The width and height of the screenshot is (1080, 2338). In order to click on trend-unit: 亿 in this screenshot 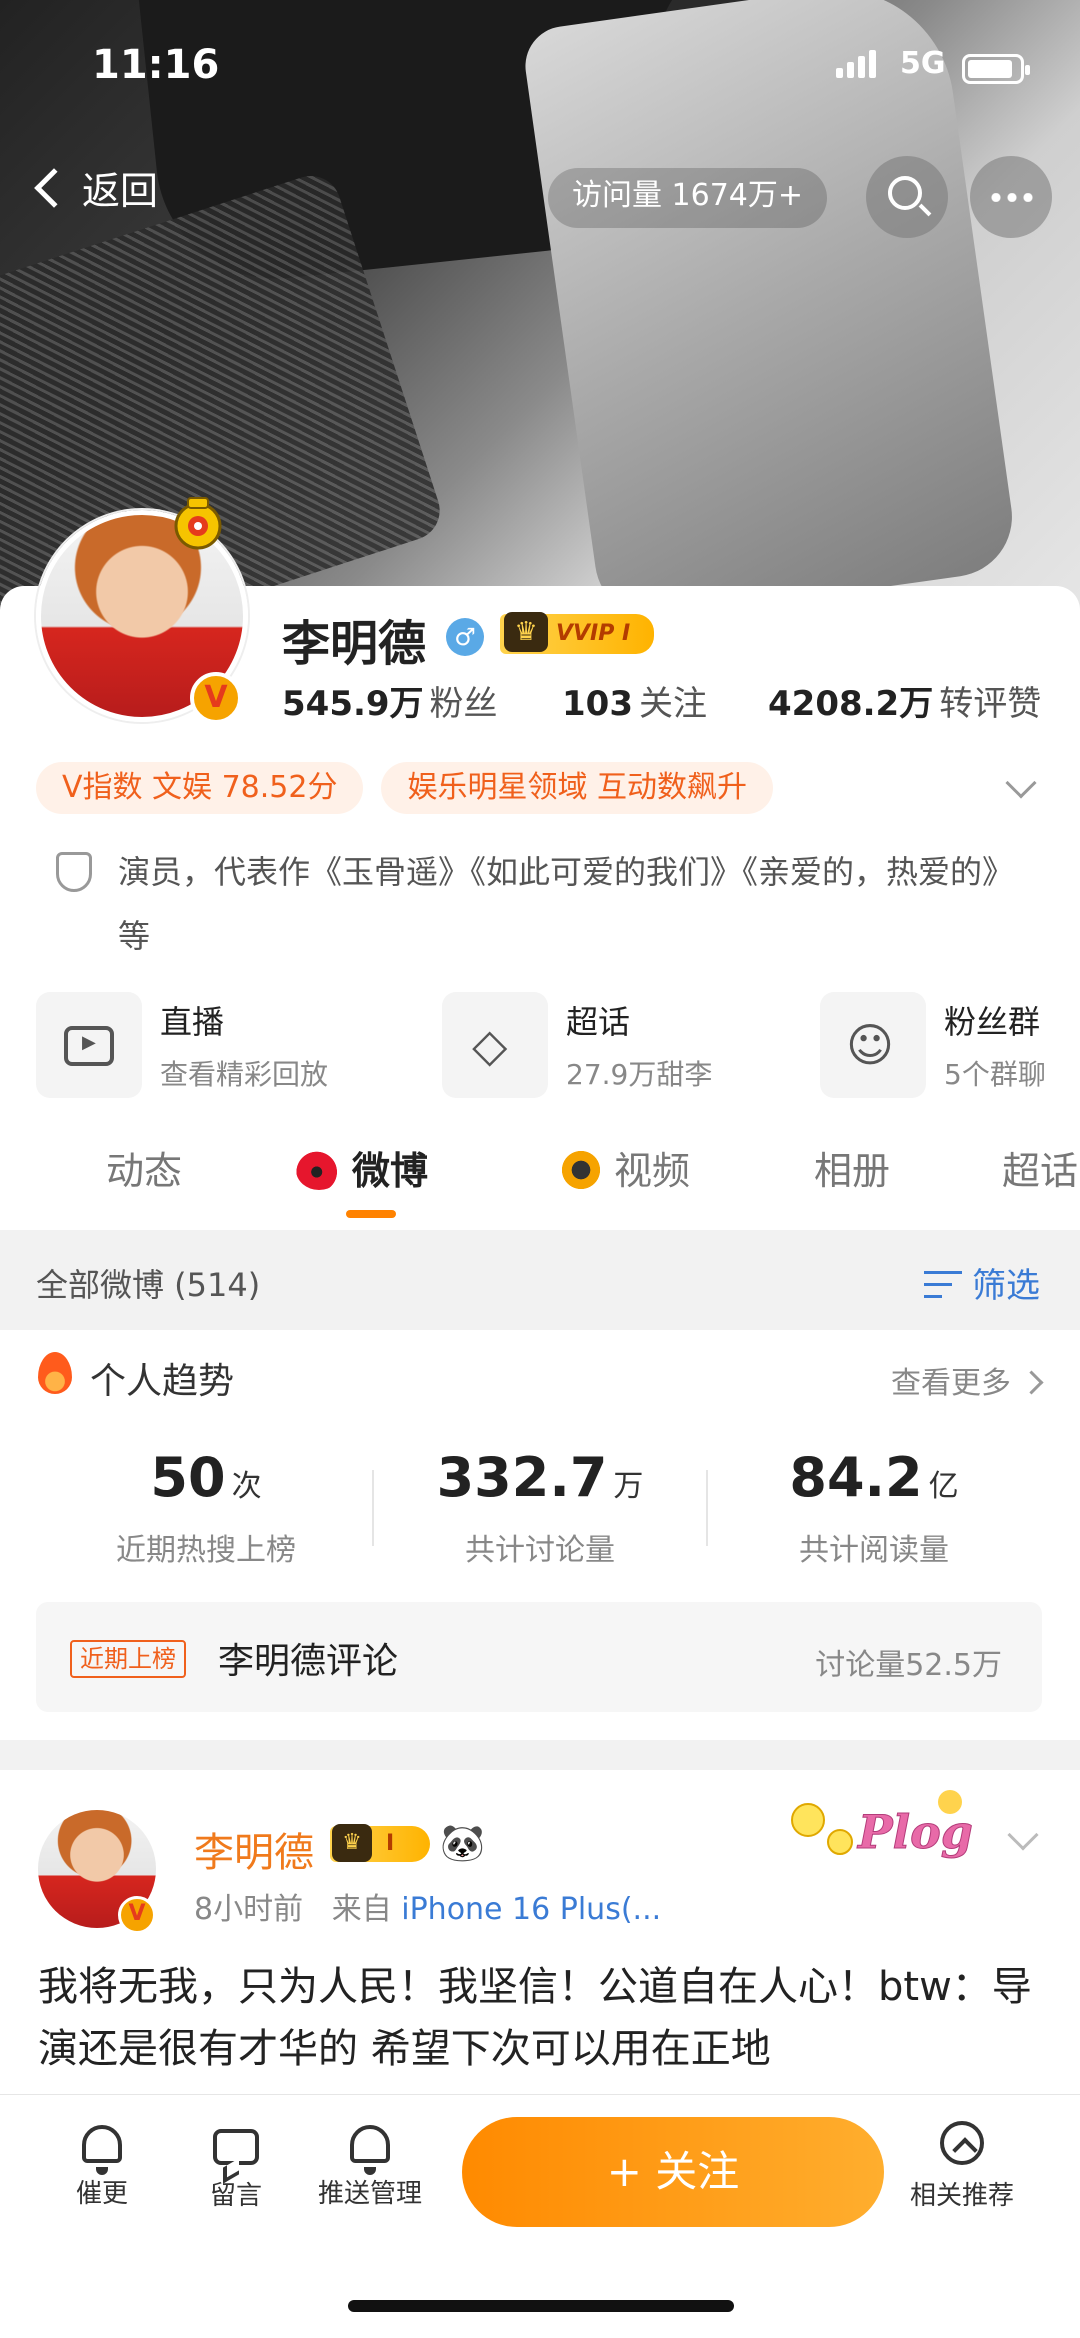, I will do `click(943, 1486)`.